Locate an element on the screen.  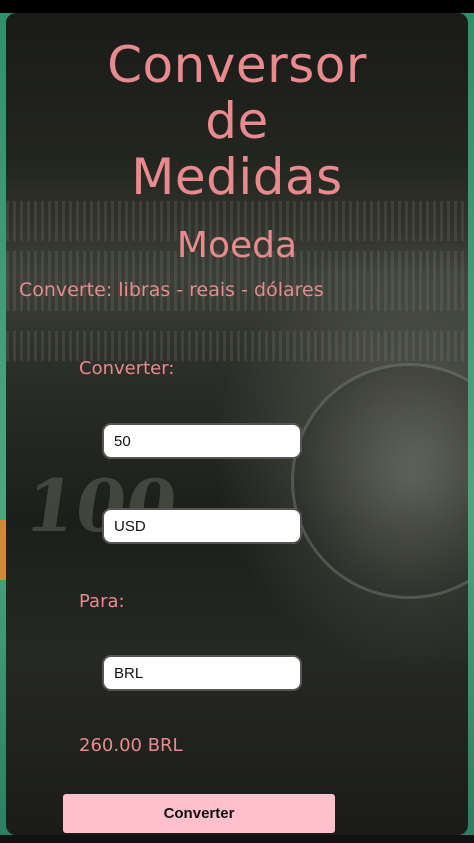
from-currency-input is located at coordinates (202, 526).